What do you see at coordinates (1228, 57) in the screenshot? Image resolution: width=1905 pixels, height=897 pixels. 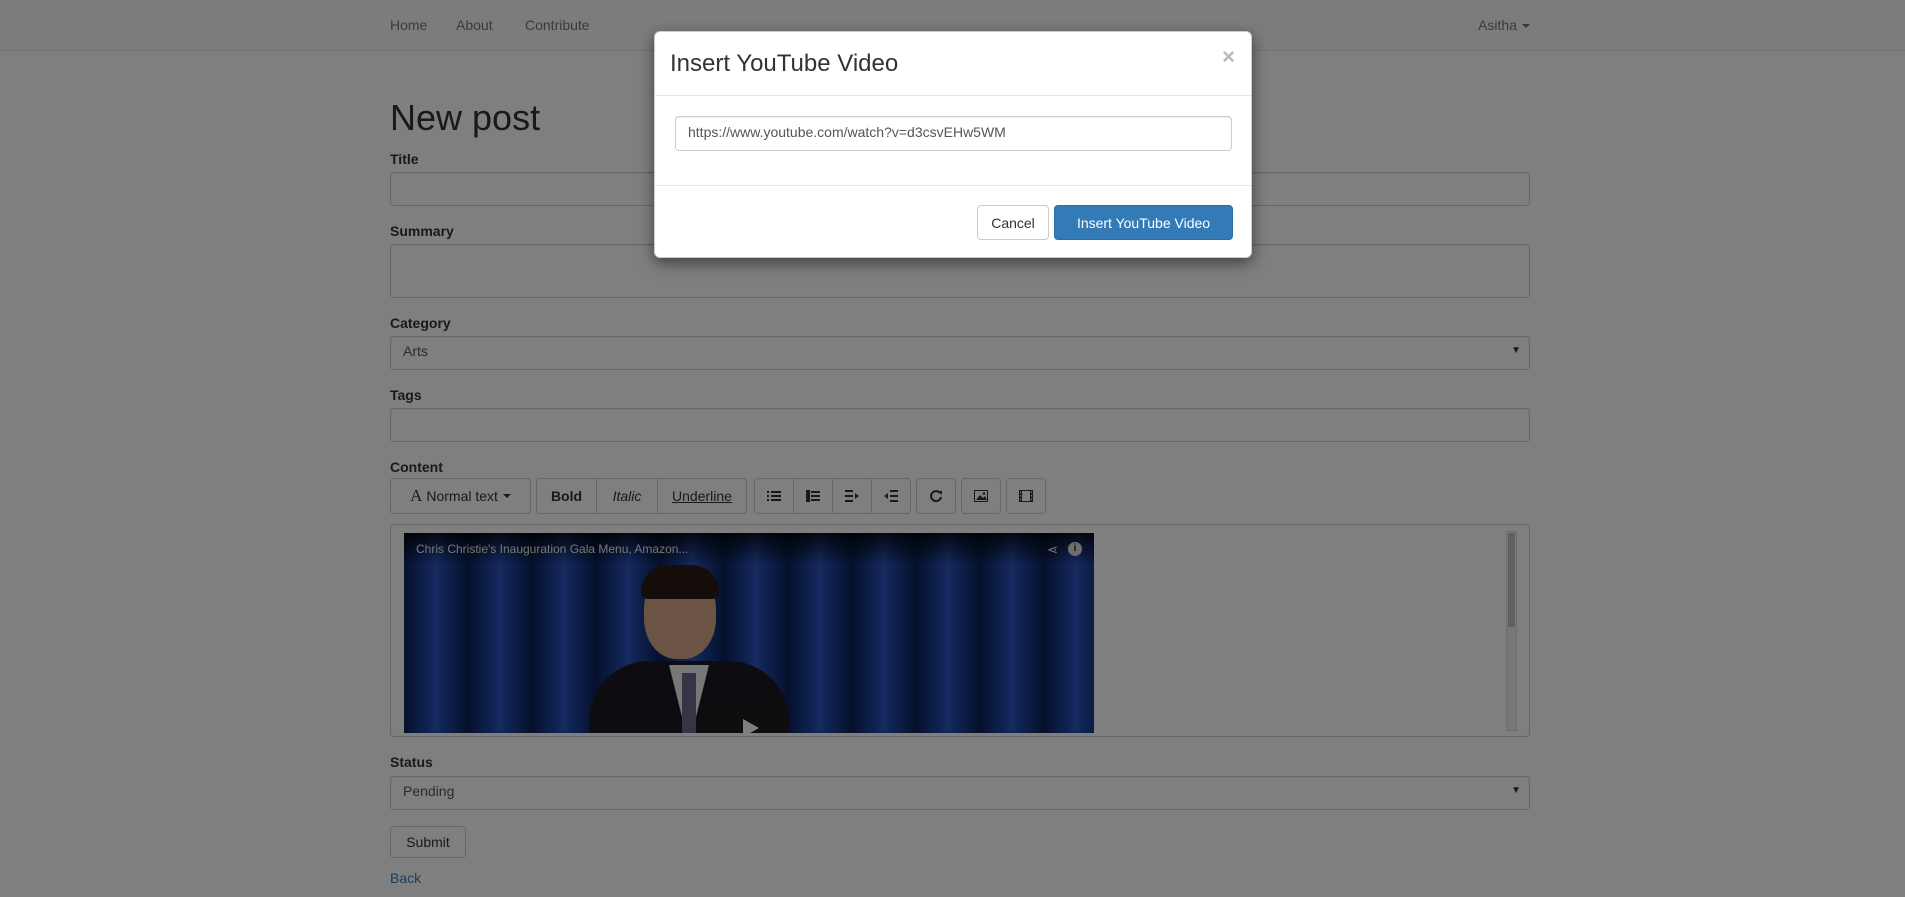 I see `close-icon: ×` at bounding box center [1228, 57].